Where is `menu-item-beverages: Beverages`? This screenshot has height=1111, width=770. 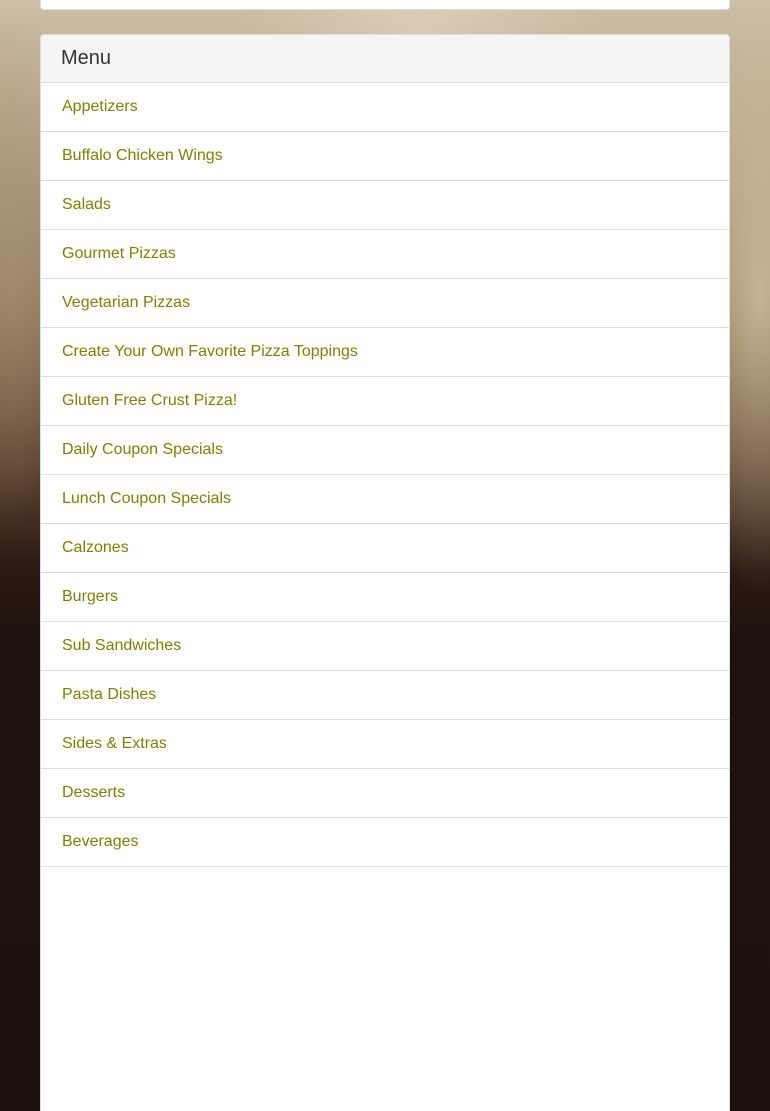
menu-item-beverages: Beverages is located at coordinates (385, 842).